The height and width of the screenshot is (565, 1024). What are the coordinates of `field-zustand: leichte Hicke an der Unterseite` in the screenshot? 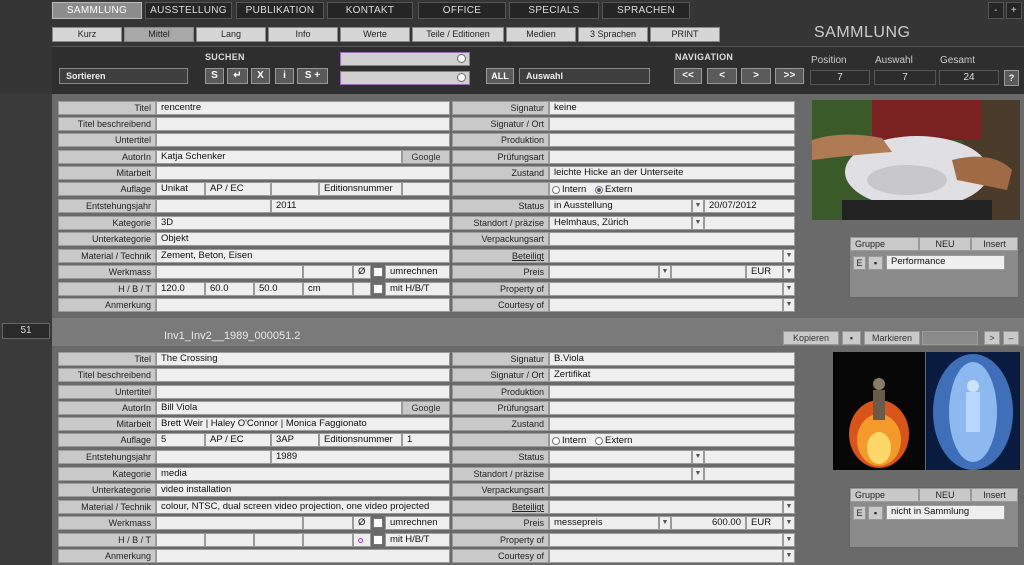 It's located at (672, 173).